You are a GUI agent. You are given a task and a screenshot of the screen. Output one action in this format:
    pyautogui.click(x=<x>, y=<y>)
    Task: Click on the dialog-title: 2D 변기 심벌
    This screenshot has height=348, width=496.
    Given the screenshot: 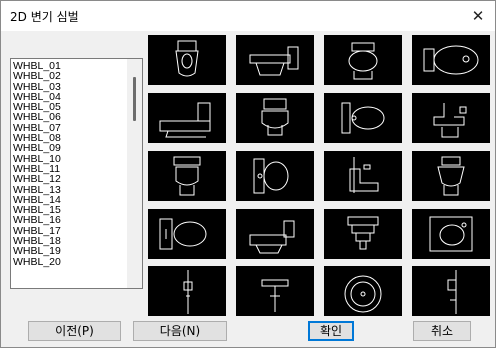 What is the action you would take?
    pyautogui.click(x=44, y=17)
    